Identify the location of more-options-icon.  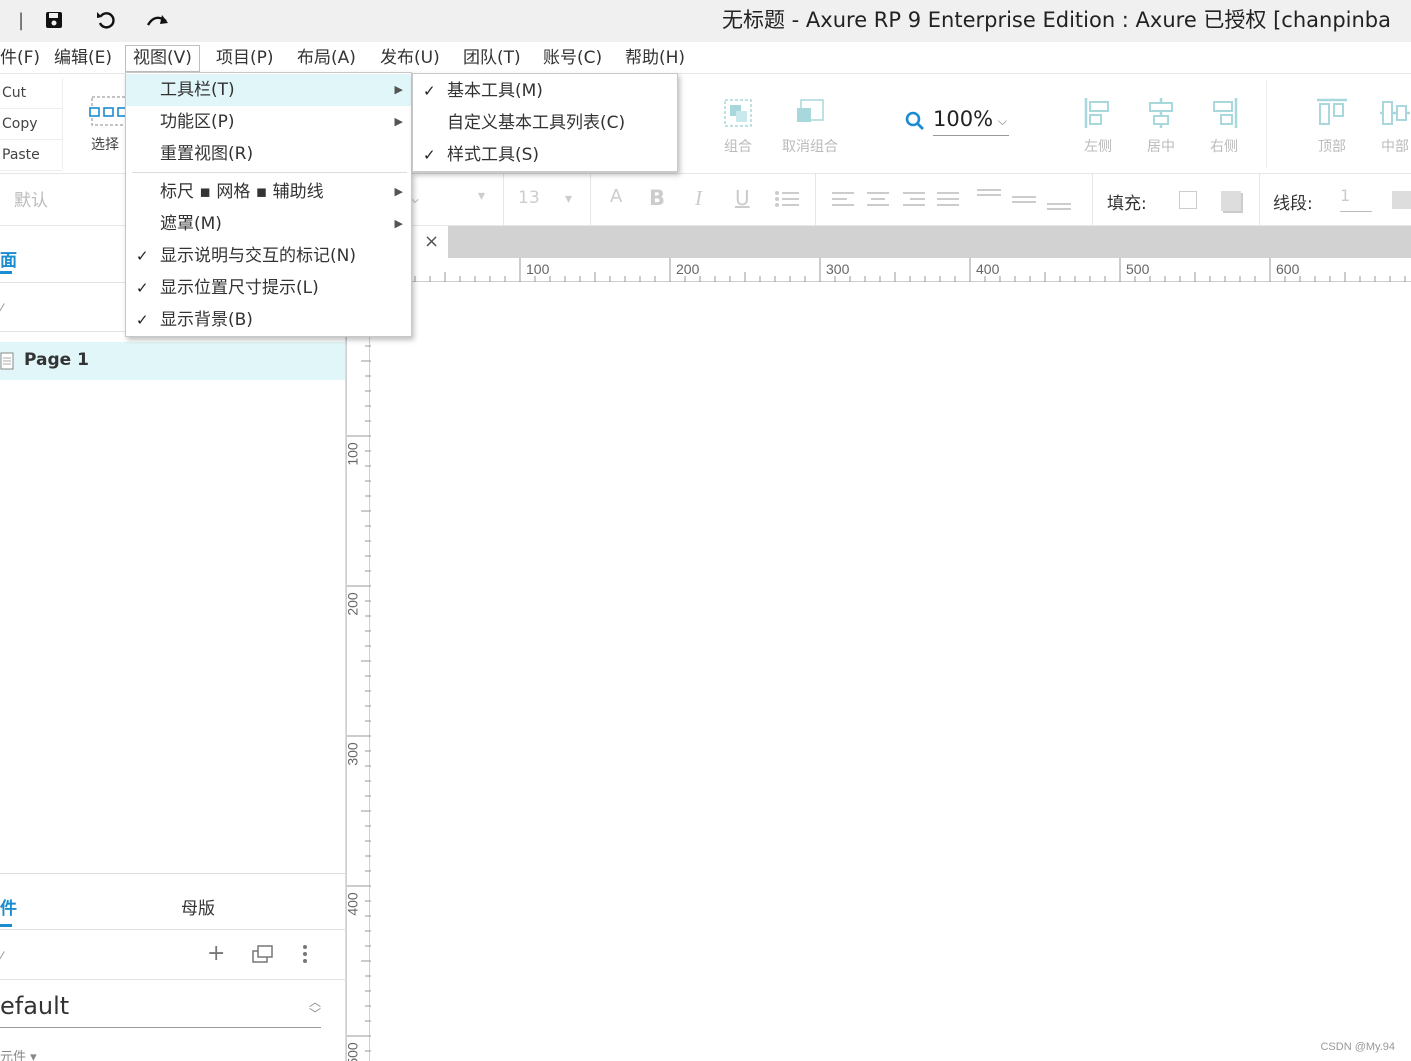
(305, 956).